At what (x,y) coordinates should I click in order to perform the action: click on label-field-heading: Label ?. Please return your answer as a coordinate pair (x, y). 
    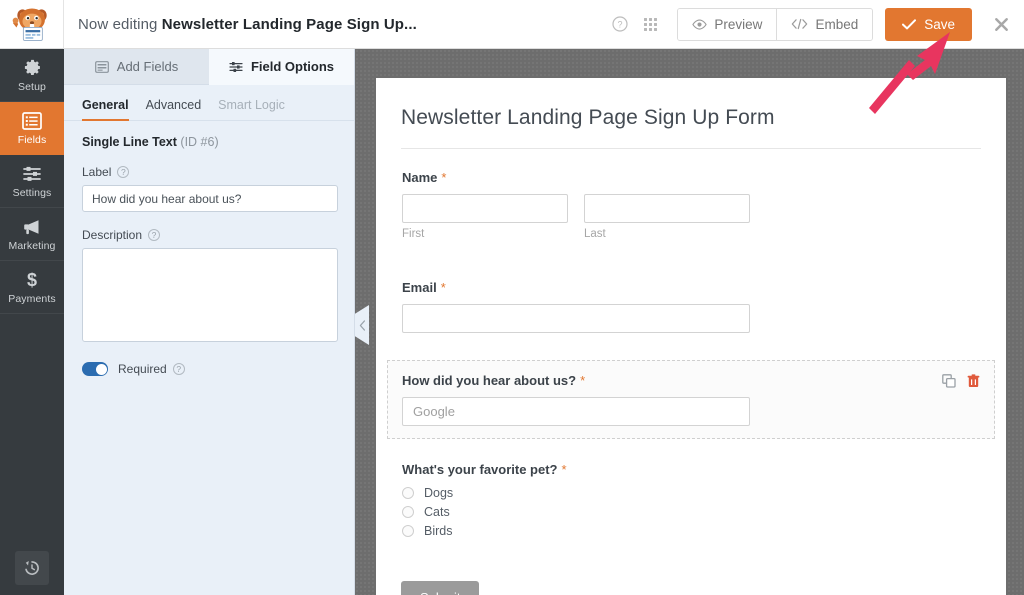
    Looking at the image, I should click on (209, 172).